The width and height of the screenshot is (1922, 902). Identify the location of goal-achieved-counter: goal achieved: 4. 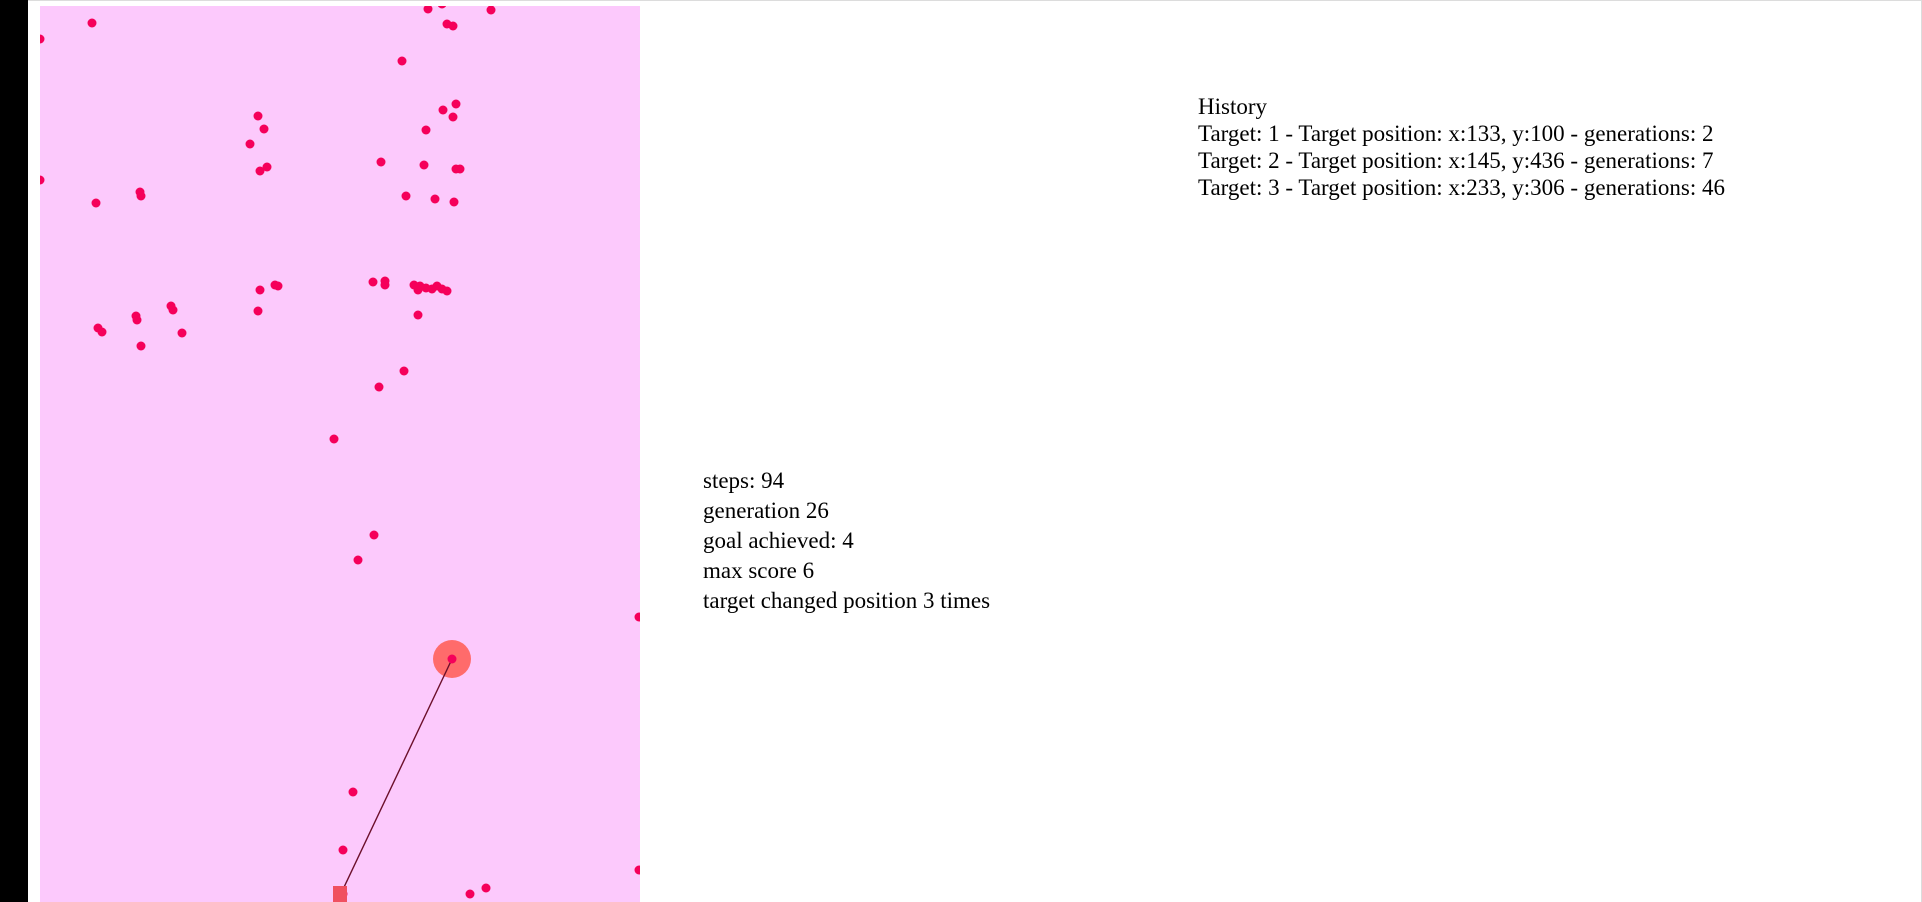
(778, 540).